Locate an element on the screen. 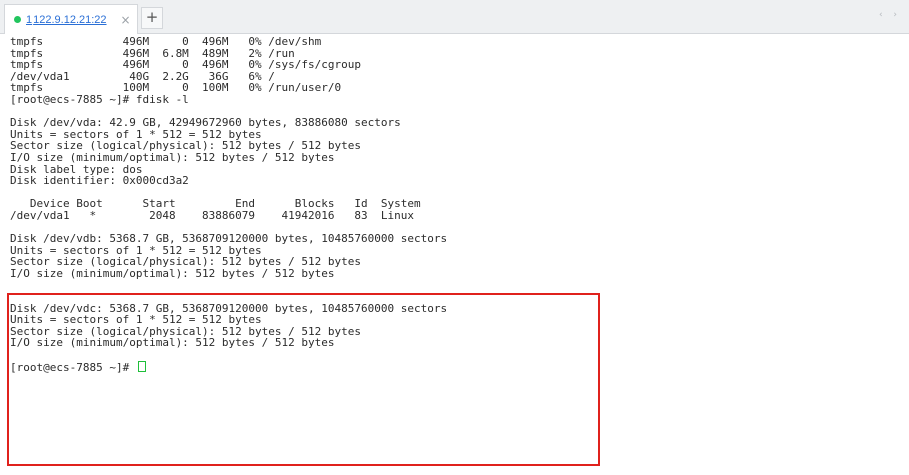 The height and width of the screenshot is (475, 909). terminal-line: Disk identifier: 0x000cd3a2 is located at coordinates (99, 181).